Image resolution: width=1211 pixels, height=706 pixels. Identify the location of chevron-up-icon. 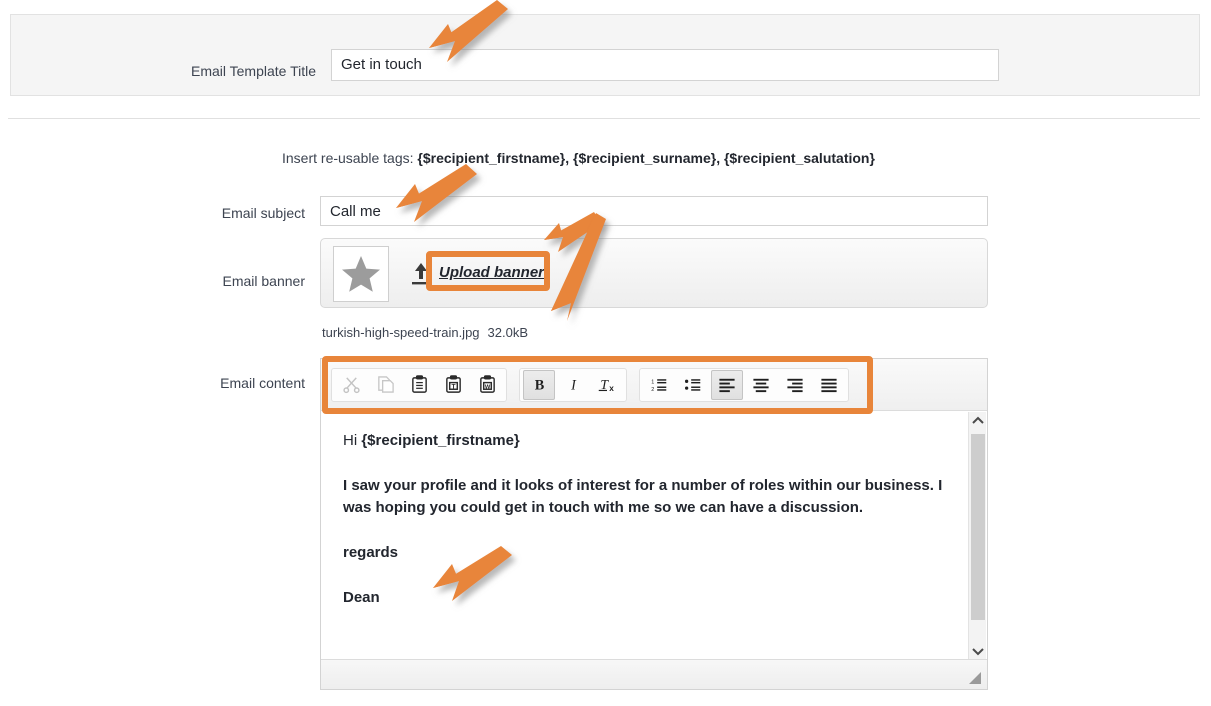
(978, 420).